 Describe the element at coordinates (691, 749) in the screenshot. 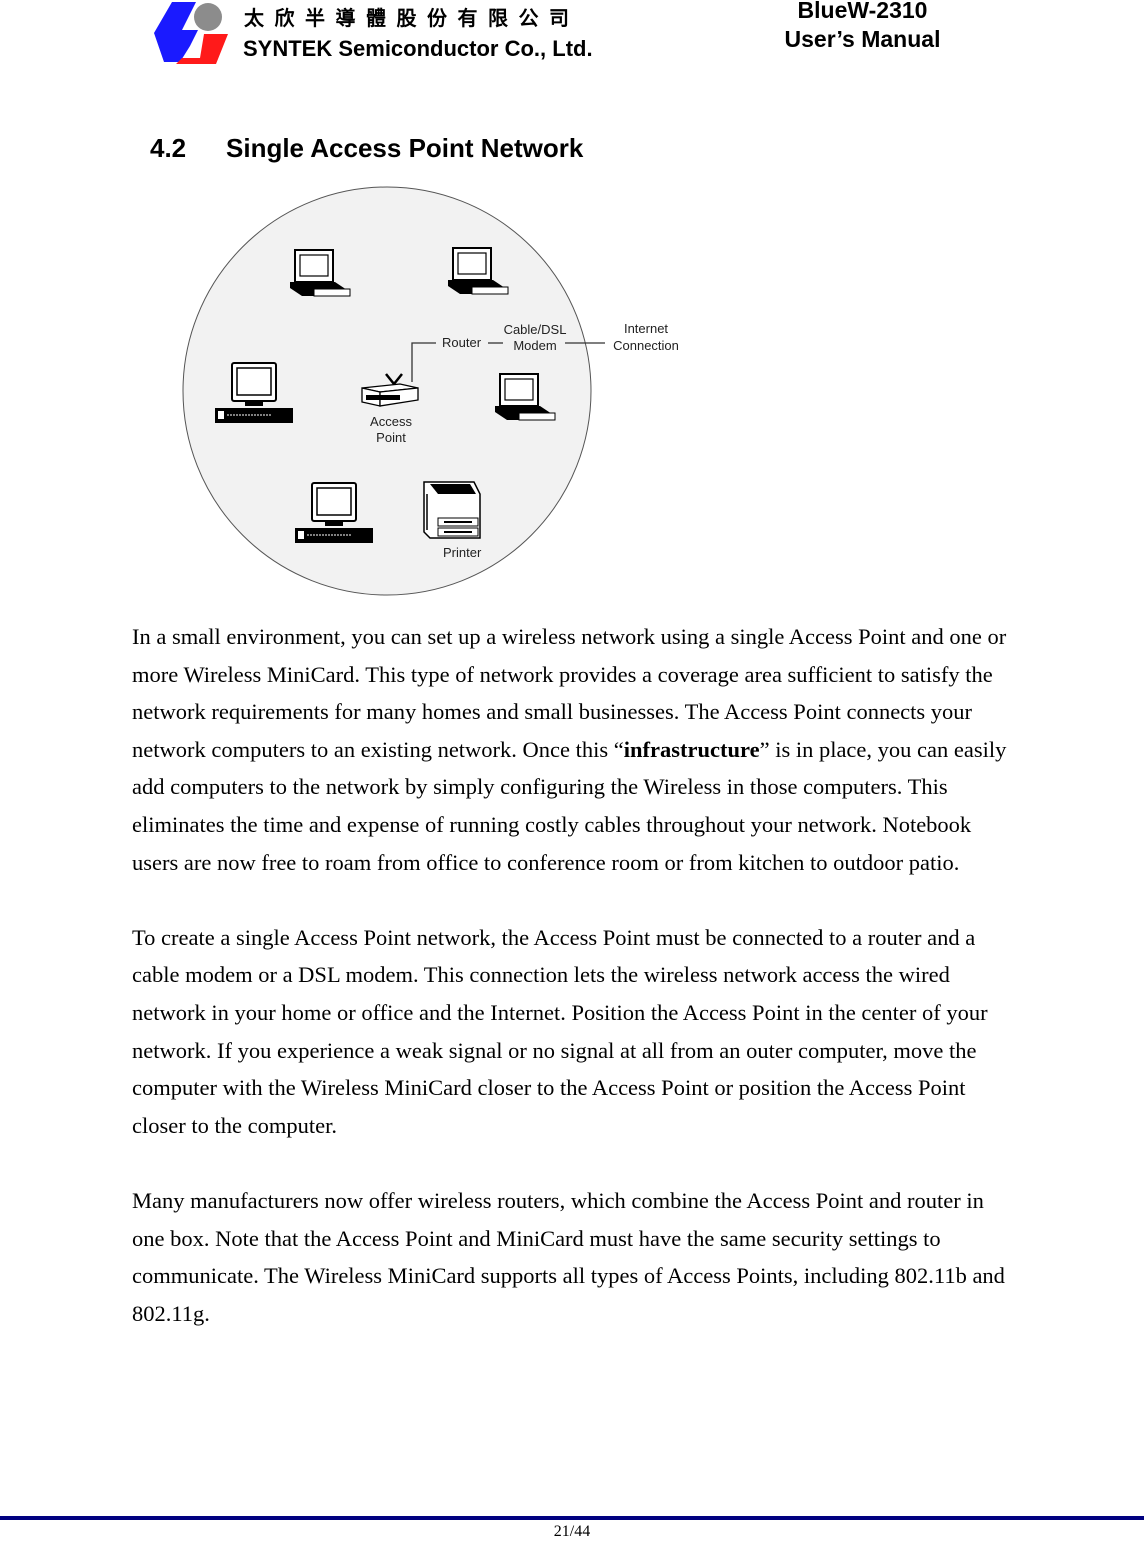

I see `emphasis-infrastructure: infrastructure` at that location.